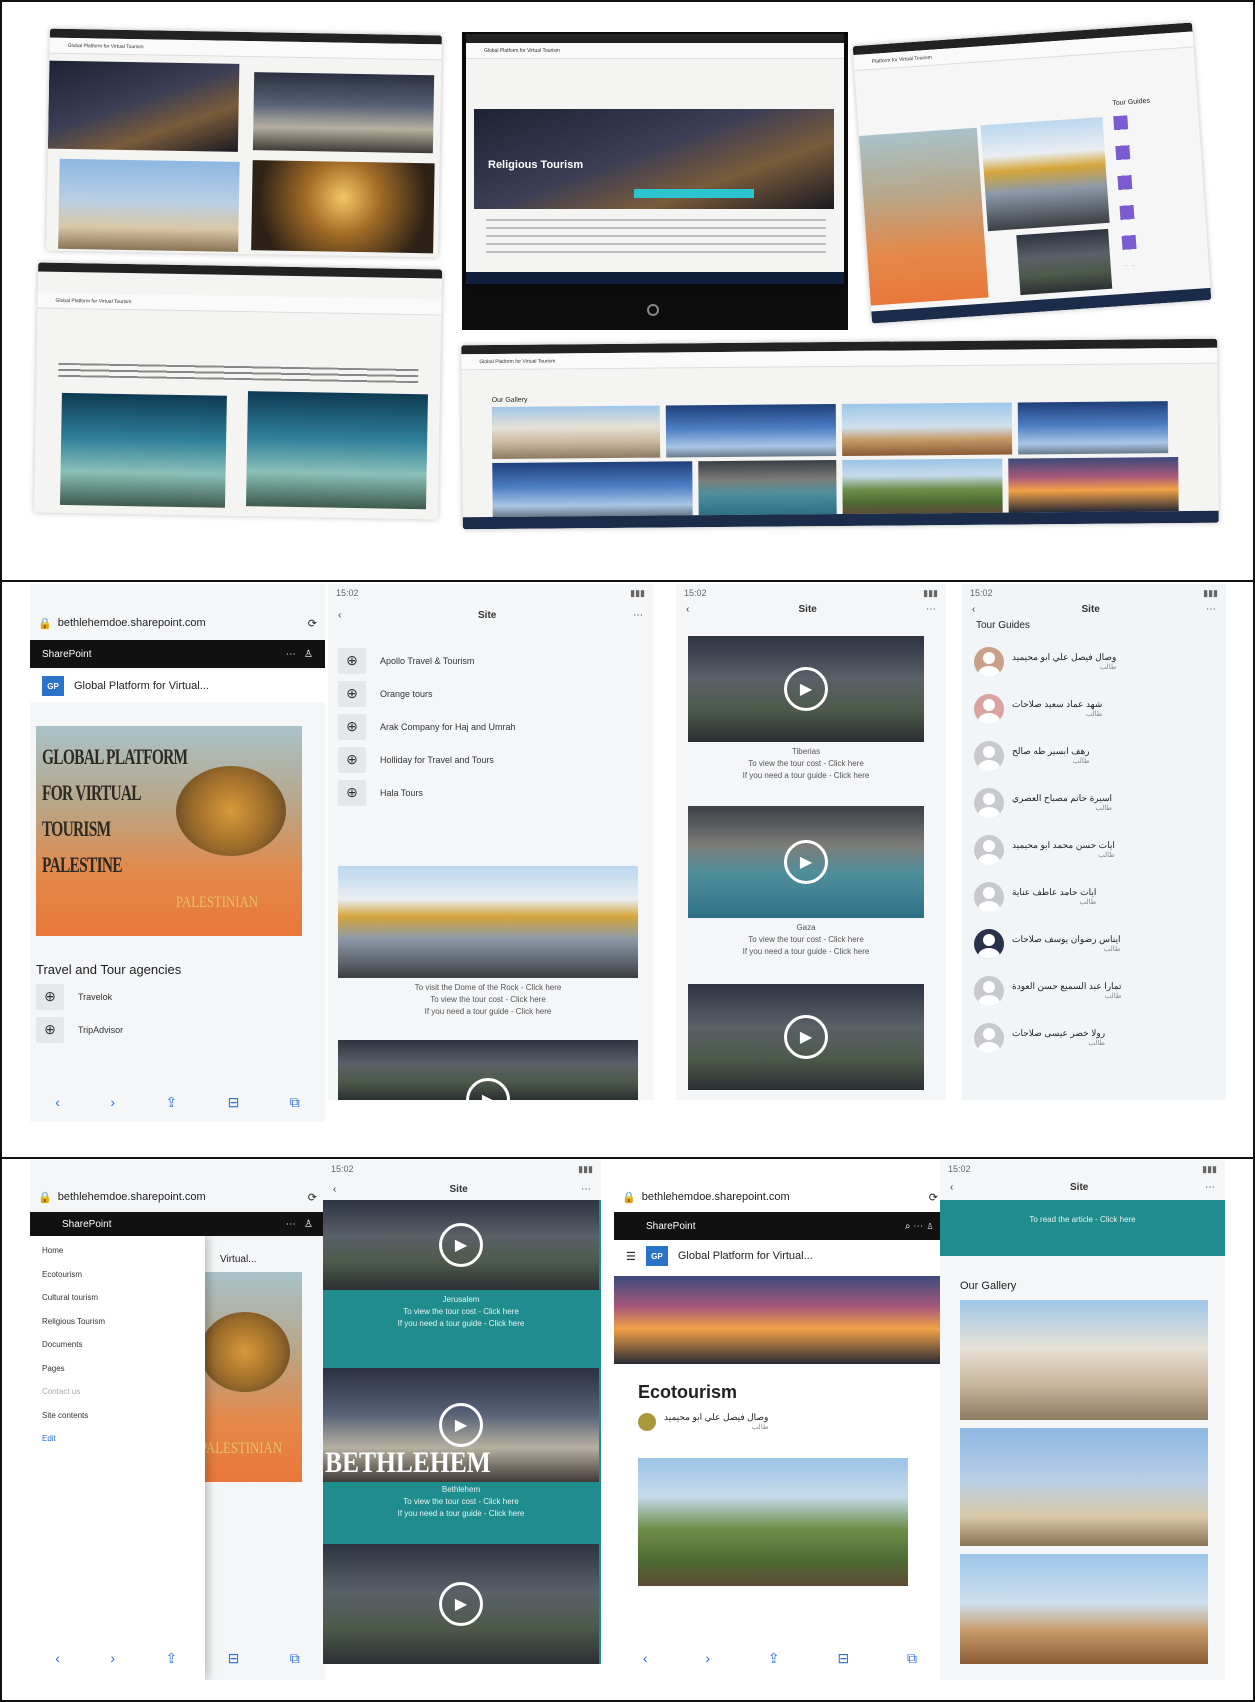  I want to click on guide-item: وصال فيصل علي ابو محيميد طالب, so click(1094, 661).